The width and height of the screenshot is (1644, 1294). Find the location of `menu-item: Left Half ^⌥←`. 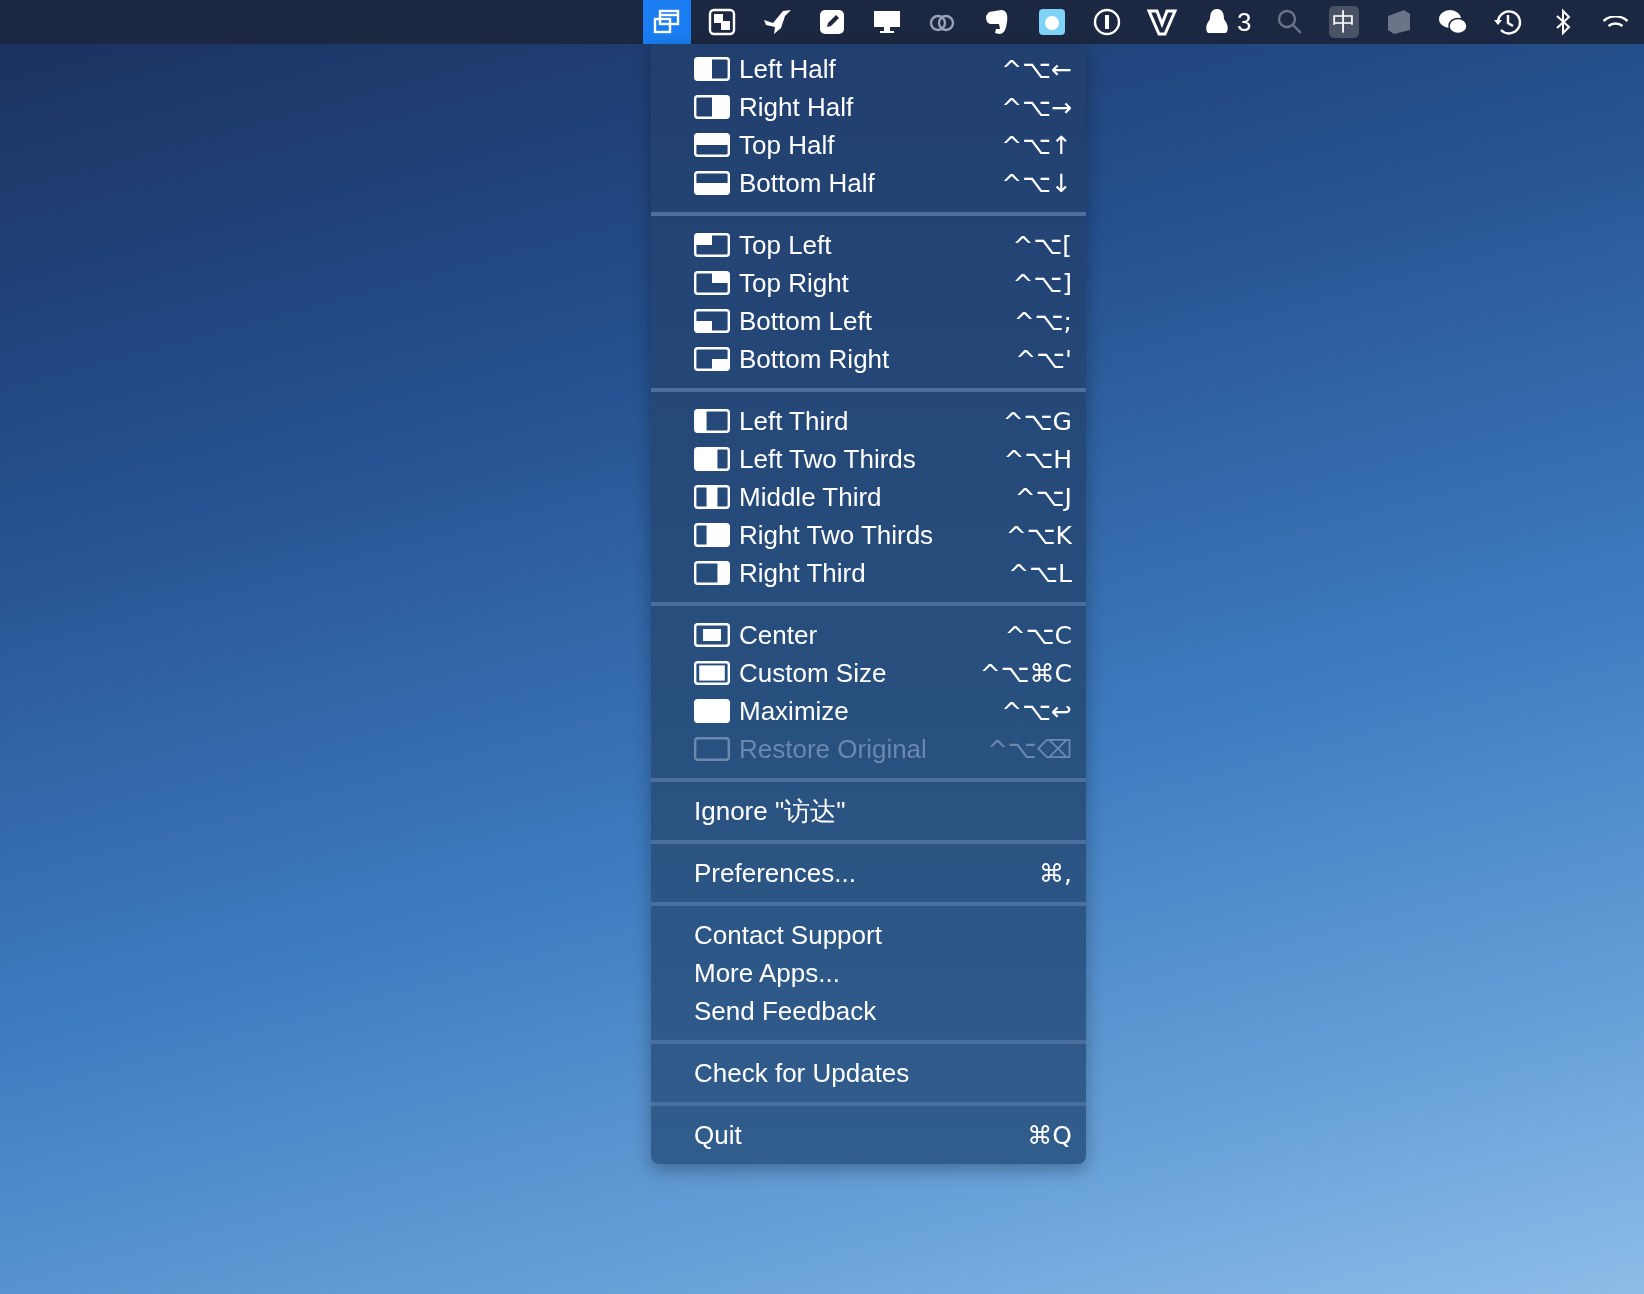

menu-item: Left Half ^⌥← is located at coordinates (868, 69).